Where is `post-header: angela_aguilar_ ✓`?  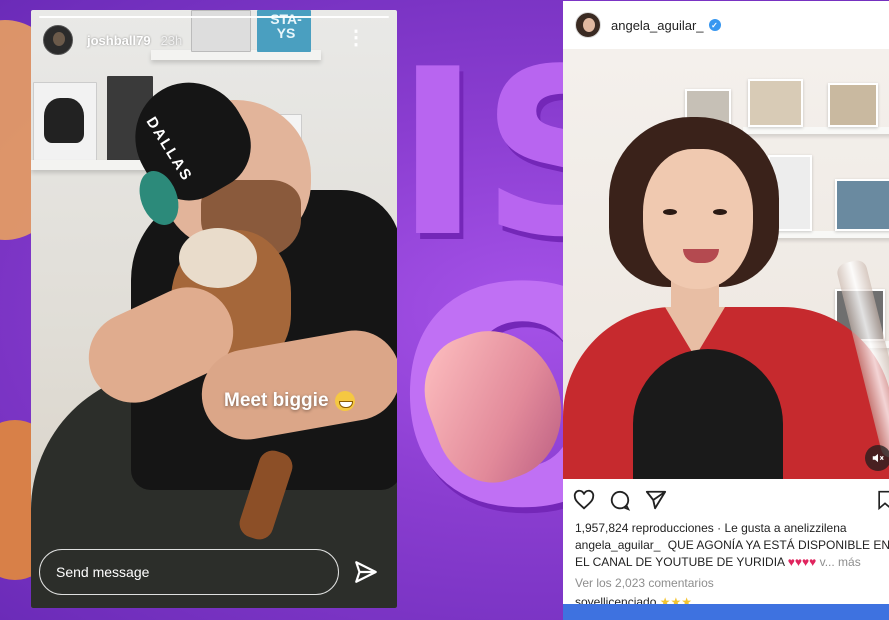 post-header: angela_aguilar_ ✓ is located at coordinates (726, 25).